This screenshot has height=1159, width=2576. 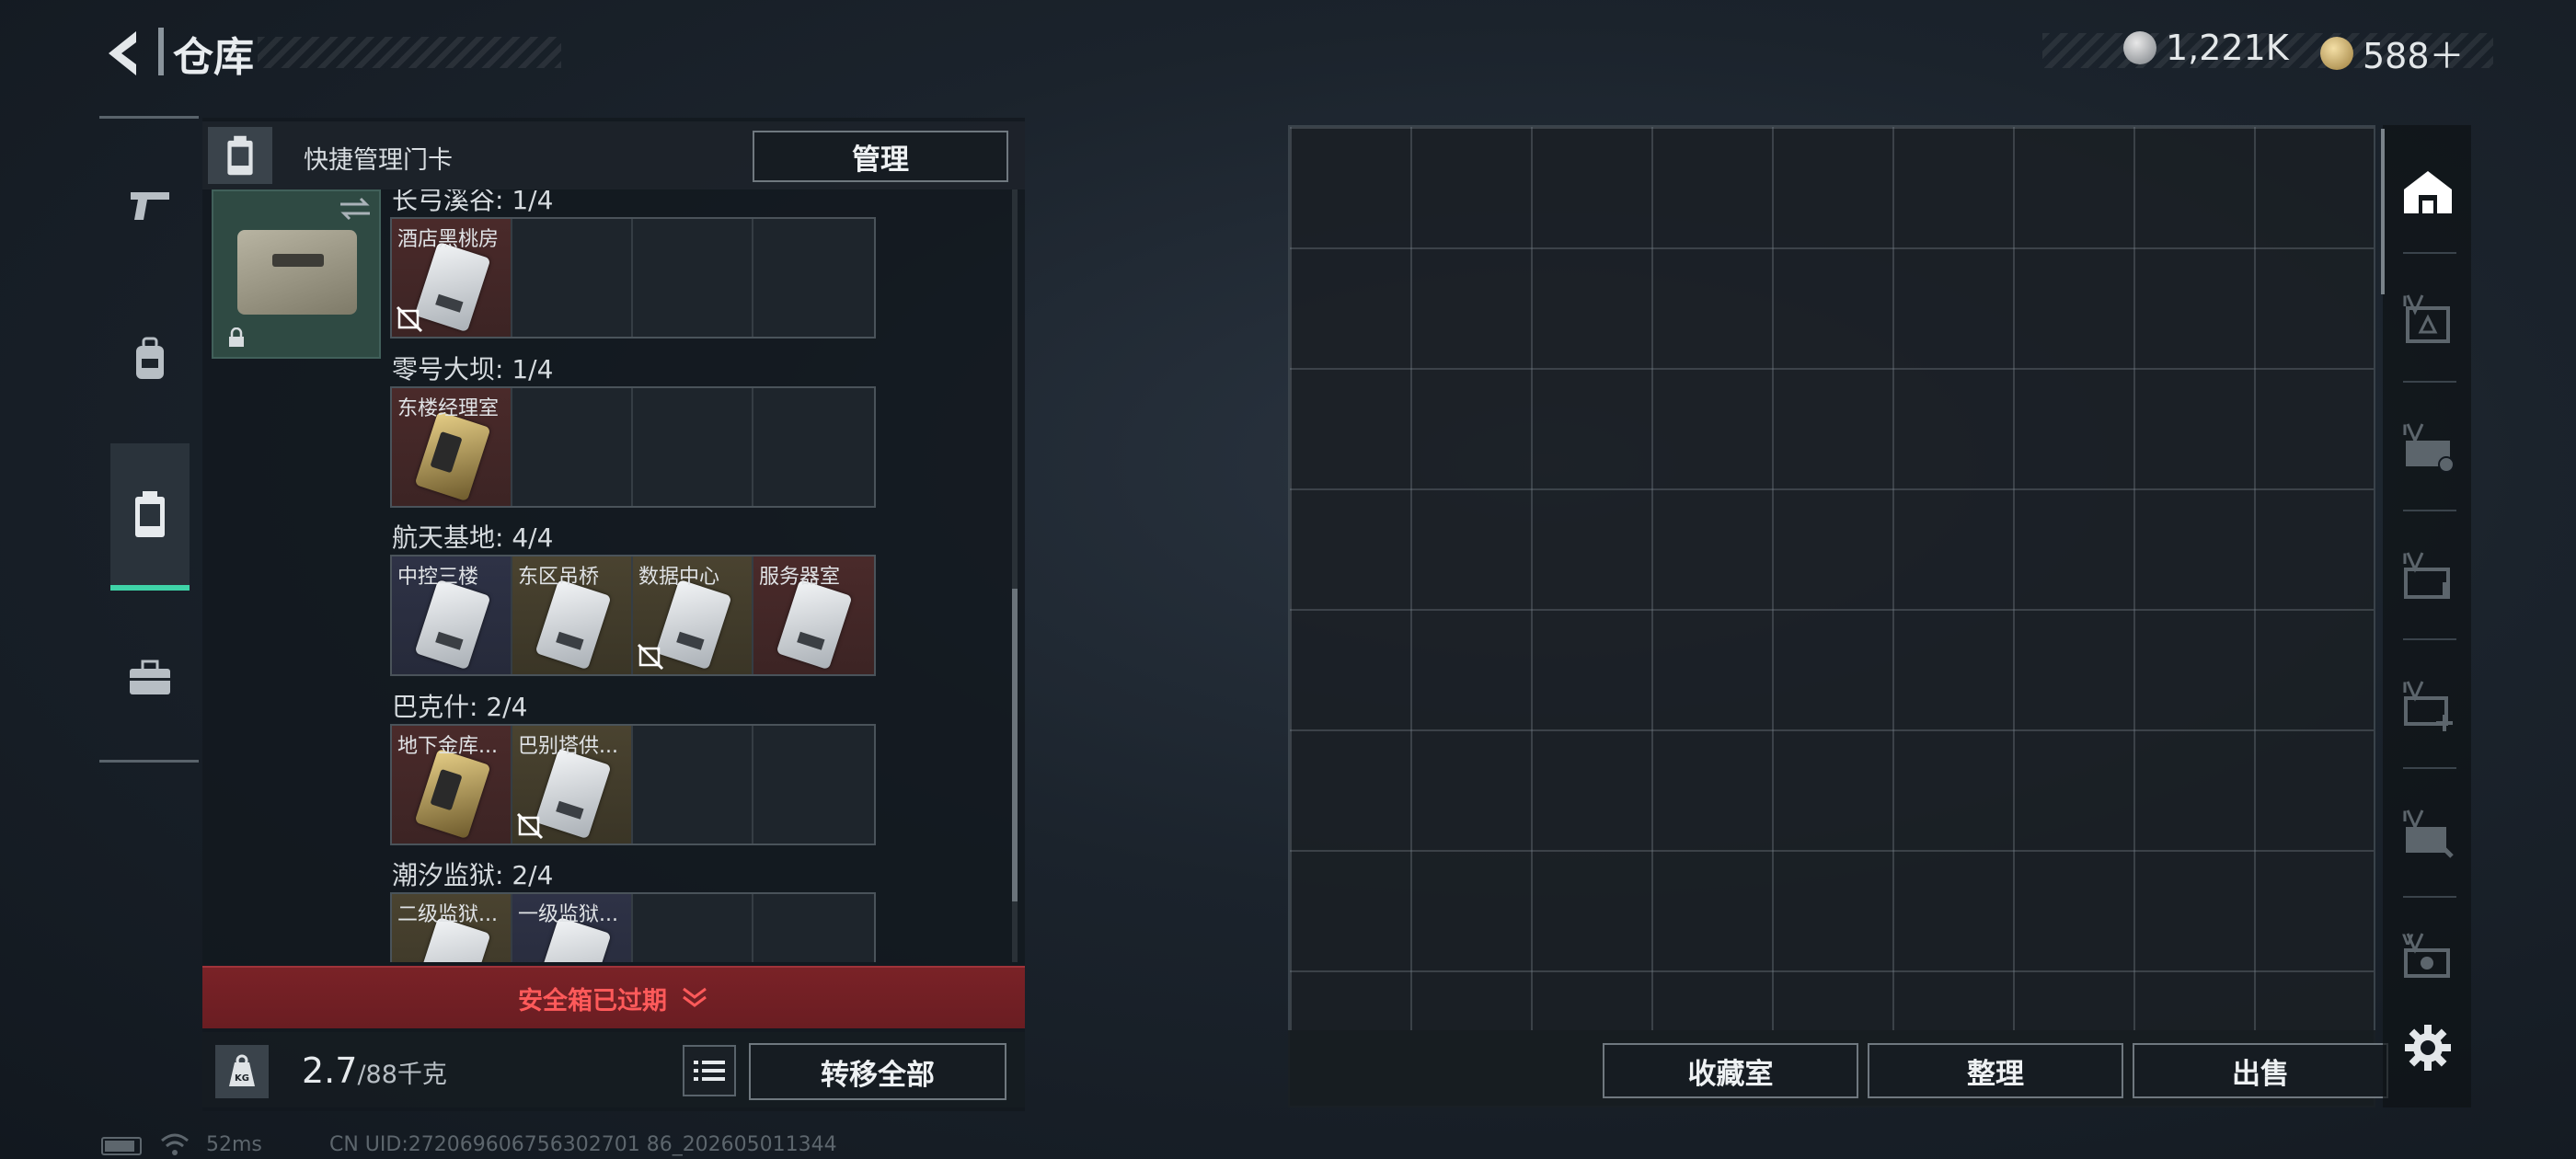 I want to click on backpack-icon, so click(x=150, y=358).